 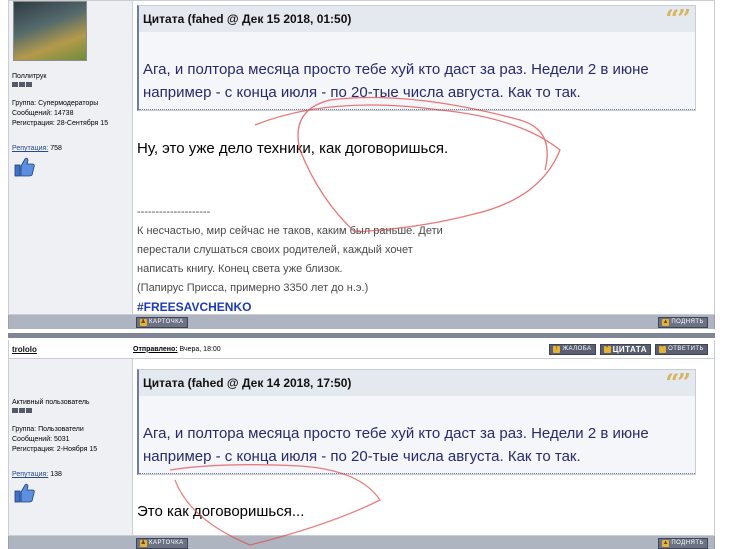 I want to click on post-actions: ! ЖАЛОБА ” ЦИТАТА ” ОТВЕТИТЬ, so click(x=631, y=349).